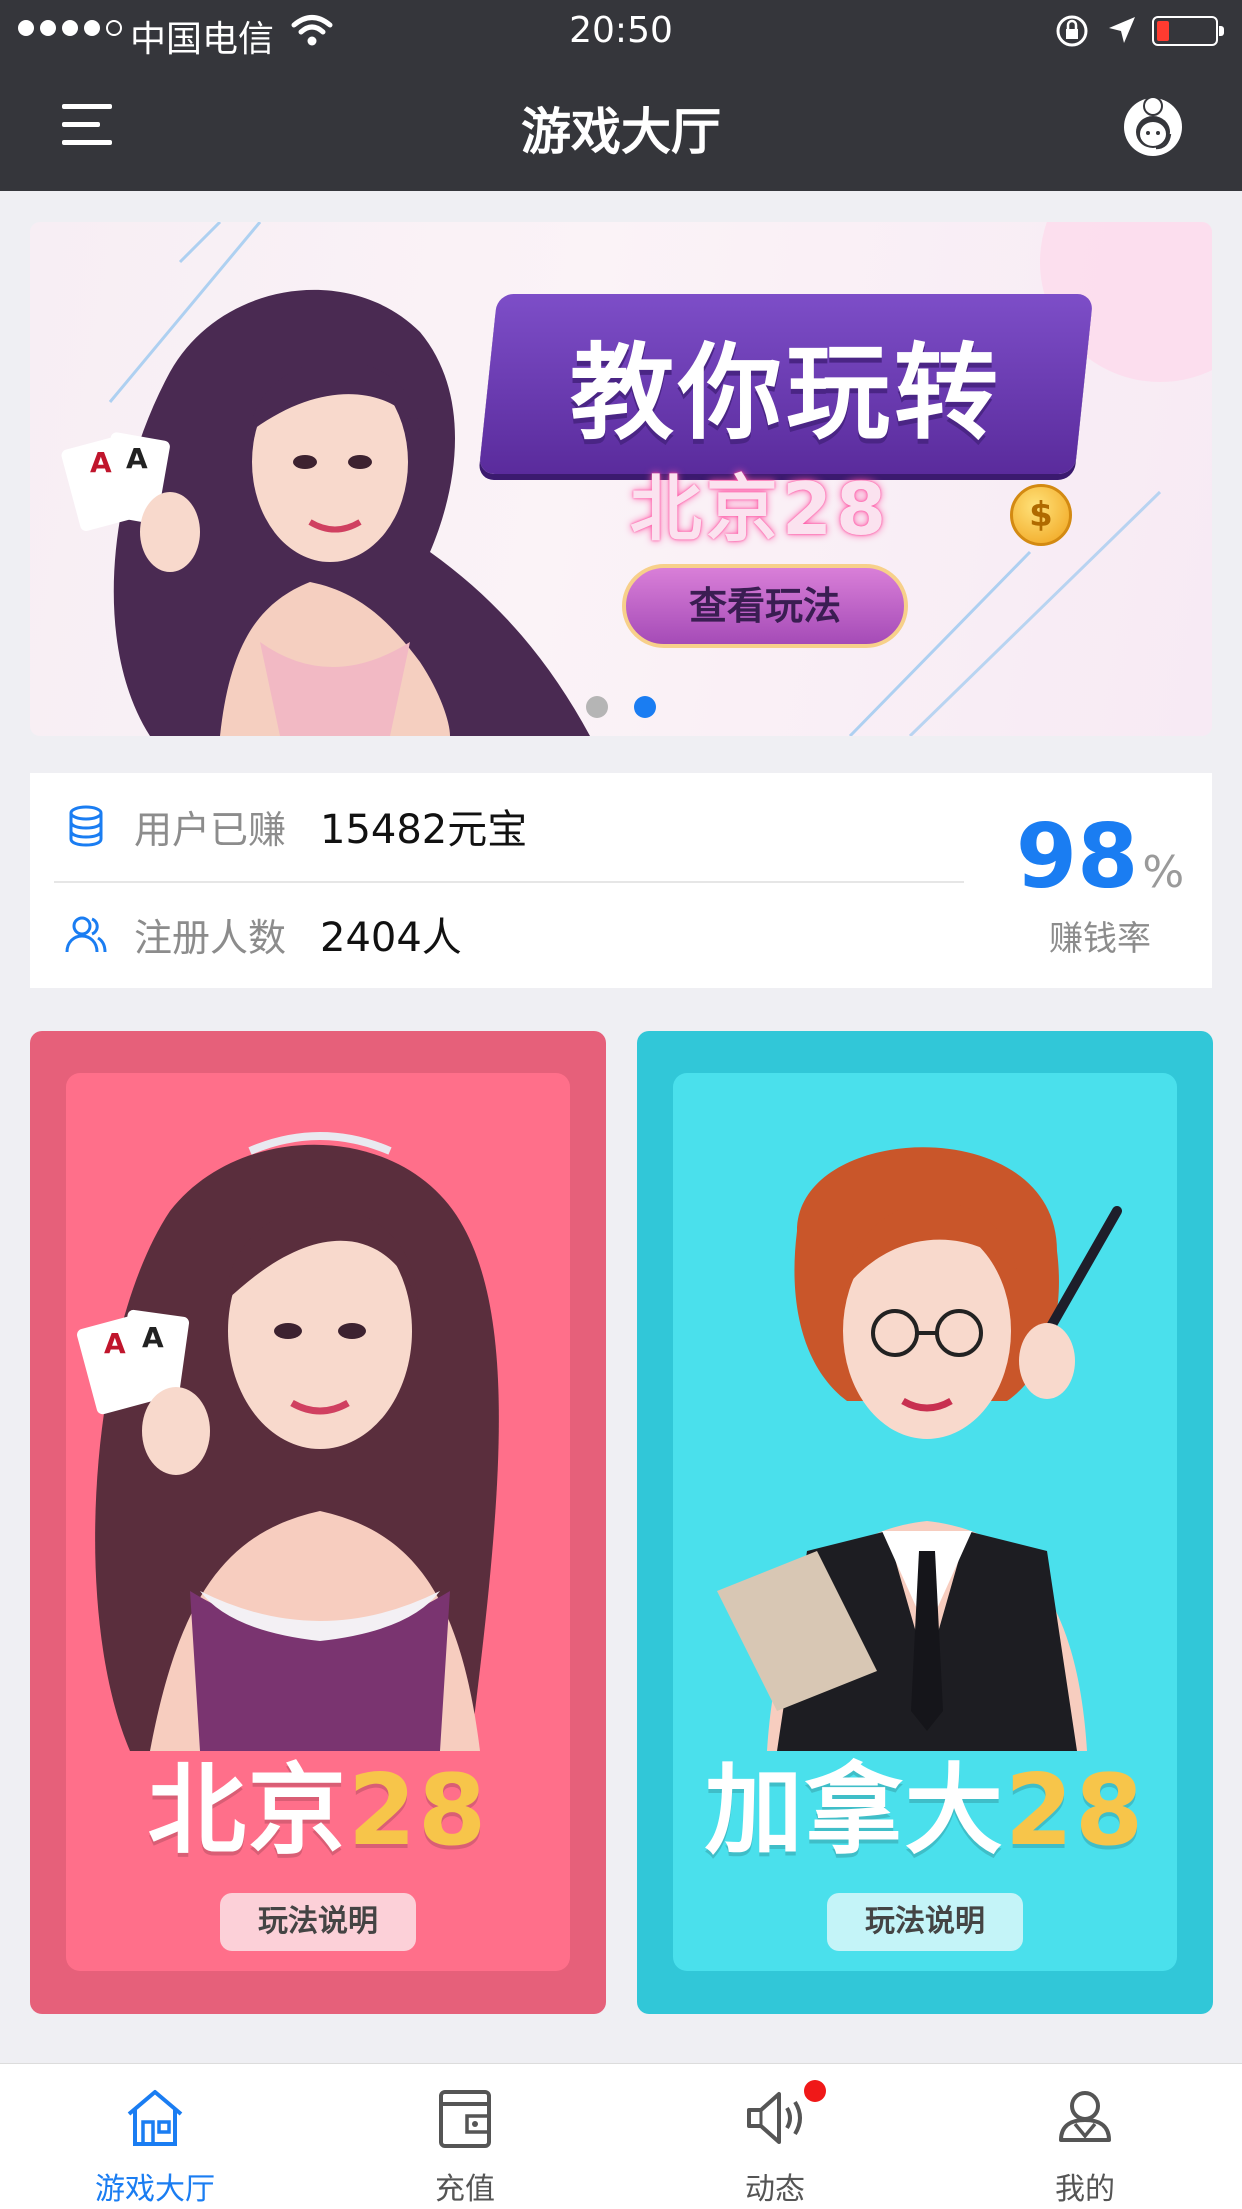  I want to click on speaker-icon, so click(774, 2118).